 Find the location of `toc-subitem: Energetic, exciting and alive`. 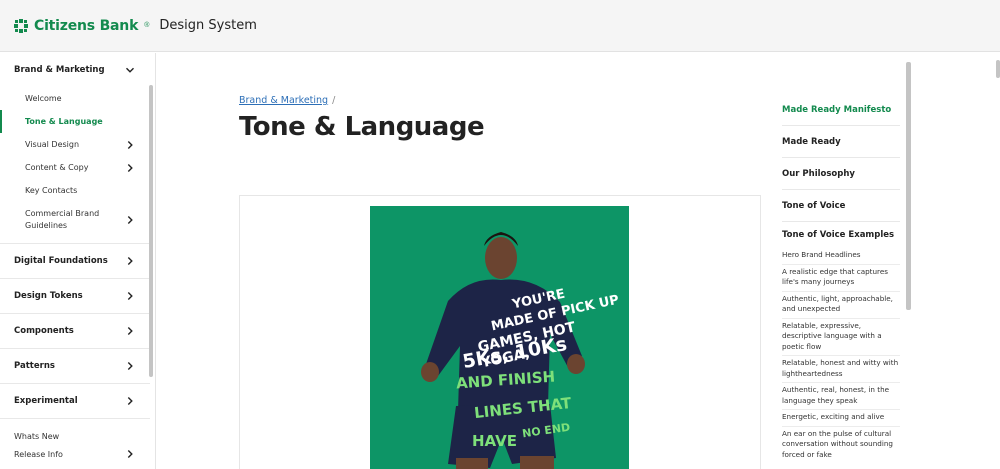

toc-subitem: Energetic, exciting and alive is located at coordinates (841, 418).